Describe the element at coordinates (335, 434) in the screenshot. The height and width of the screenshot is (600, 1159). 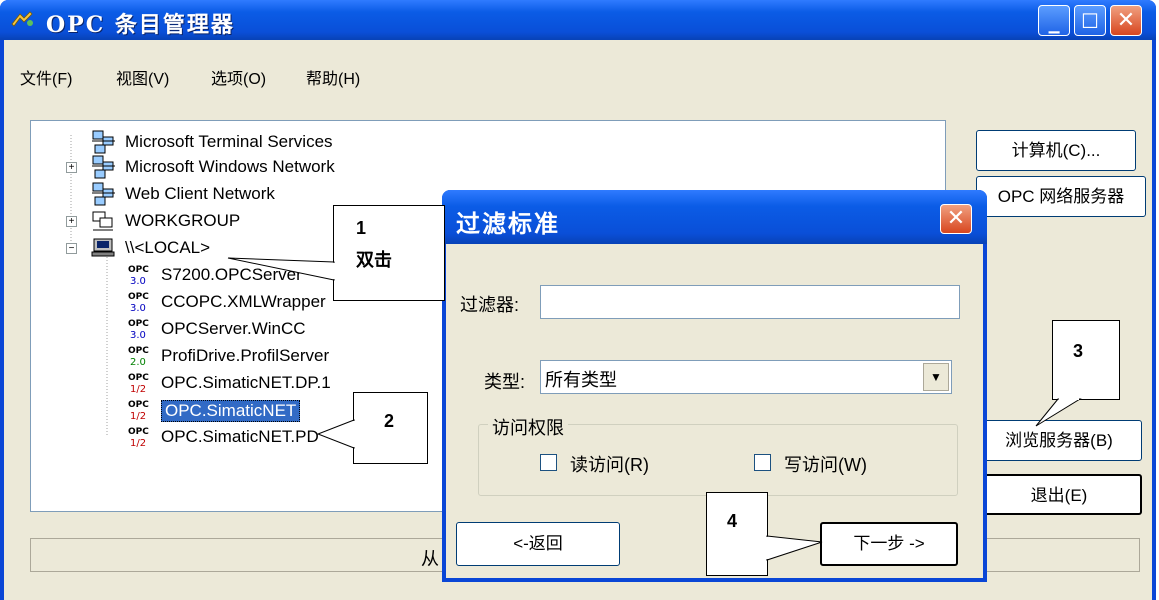
I see `callout-2-pointer` at that location.